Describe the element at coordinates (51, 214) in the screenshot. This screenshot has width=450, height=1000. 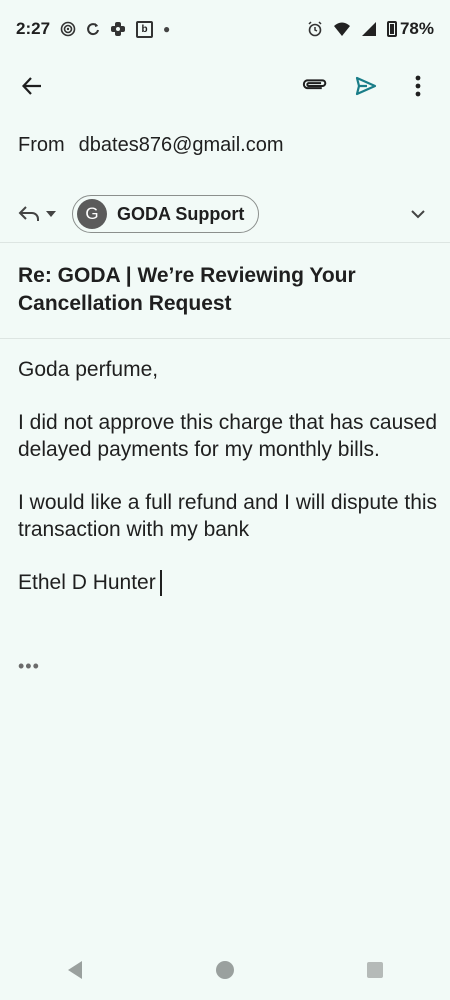
I see `caret-down-icon` at that location.